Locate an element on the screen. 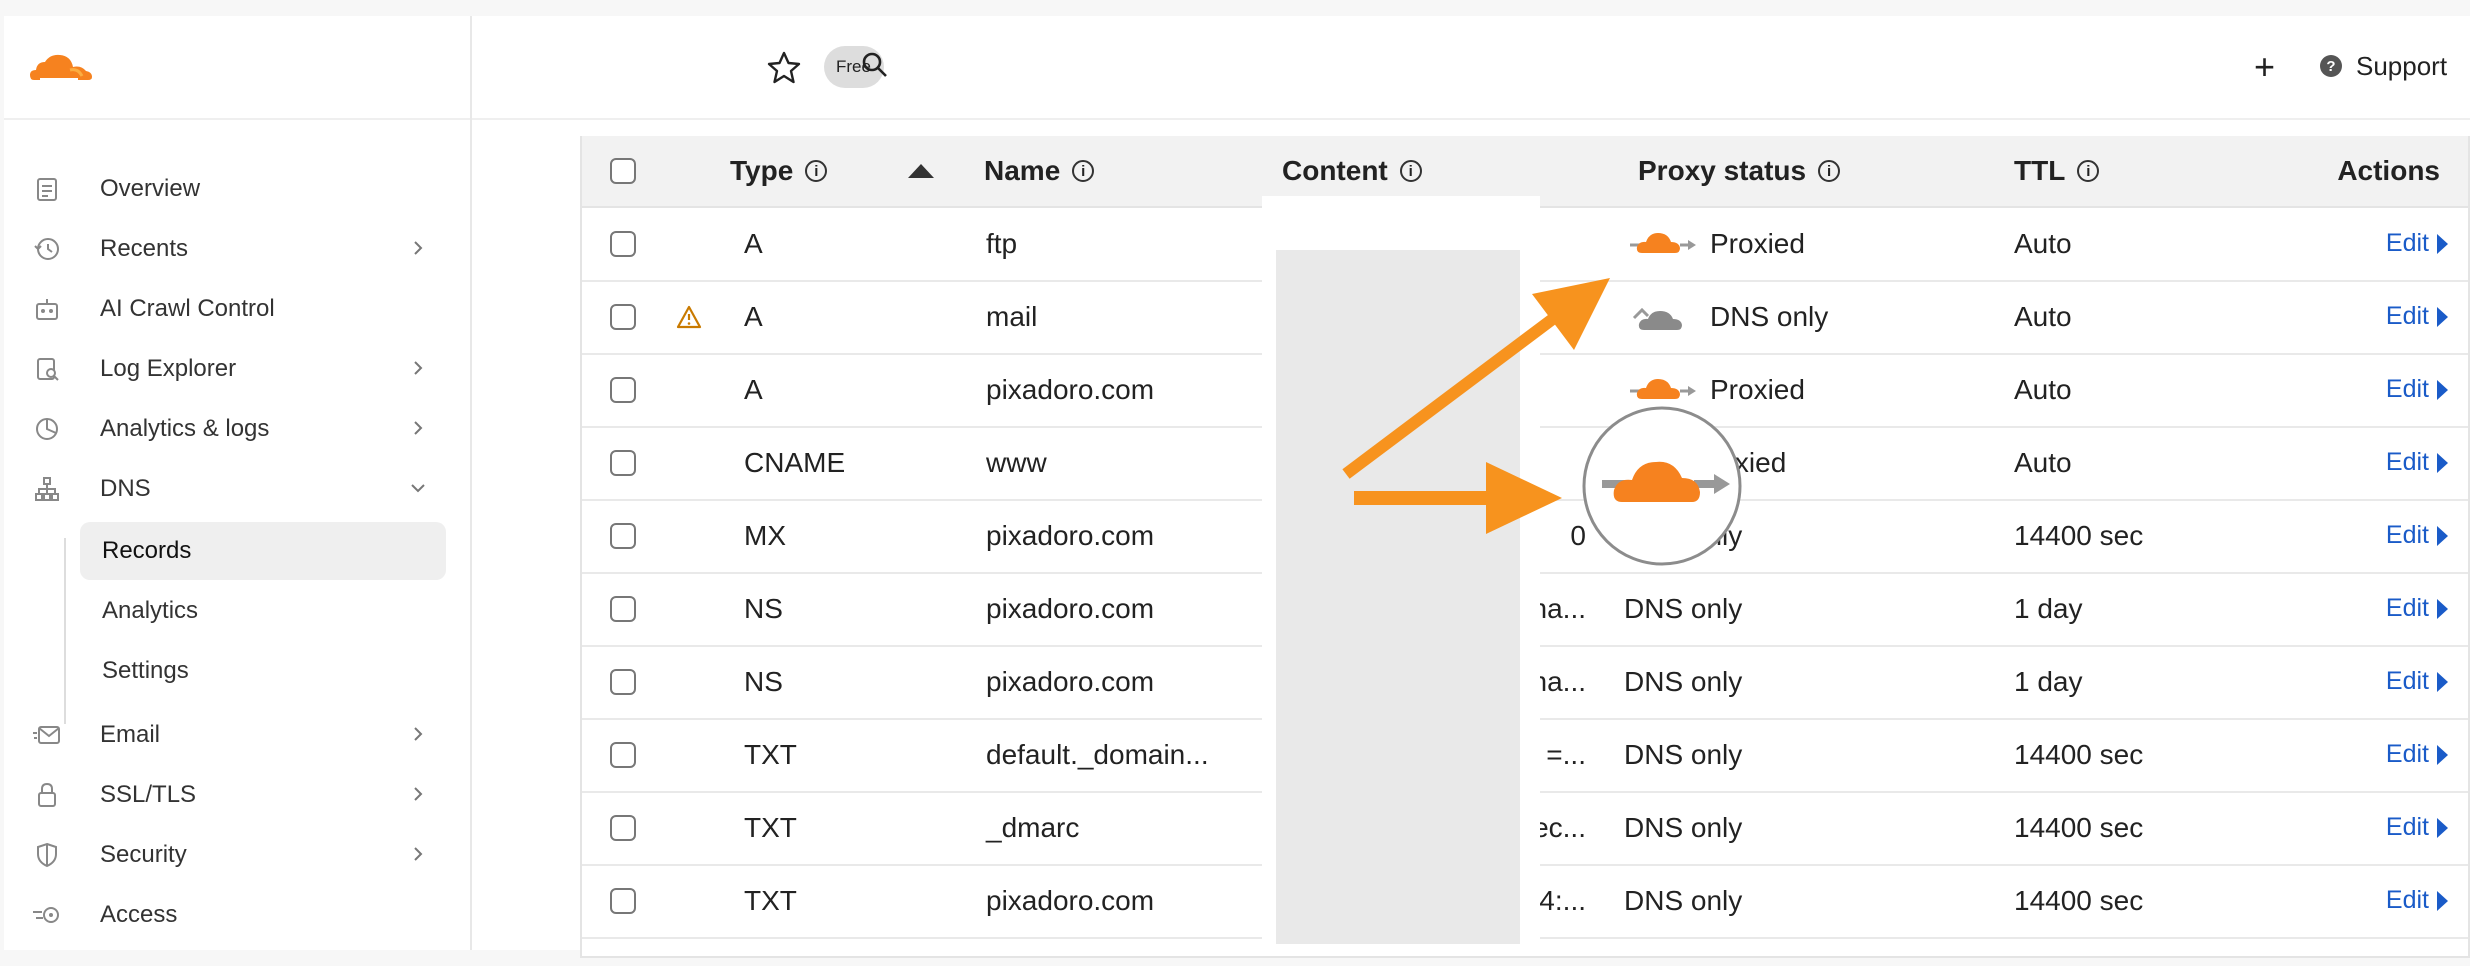 The height and width of the screenshot is (966, 2470). sidebar-subitem-records: Records is located at coordinates (263, 551).